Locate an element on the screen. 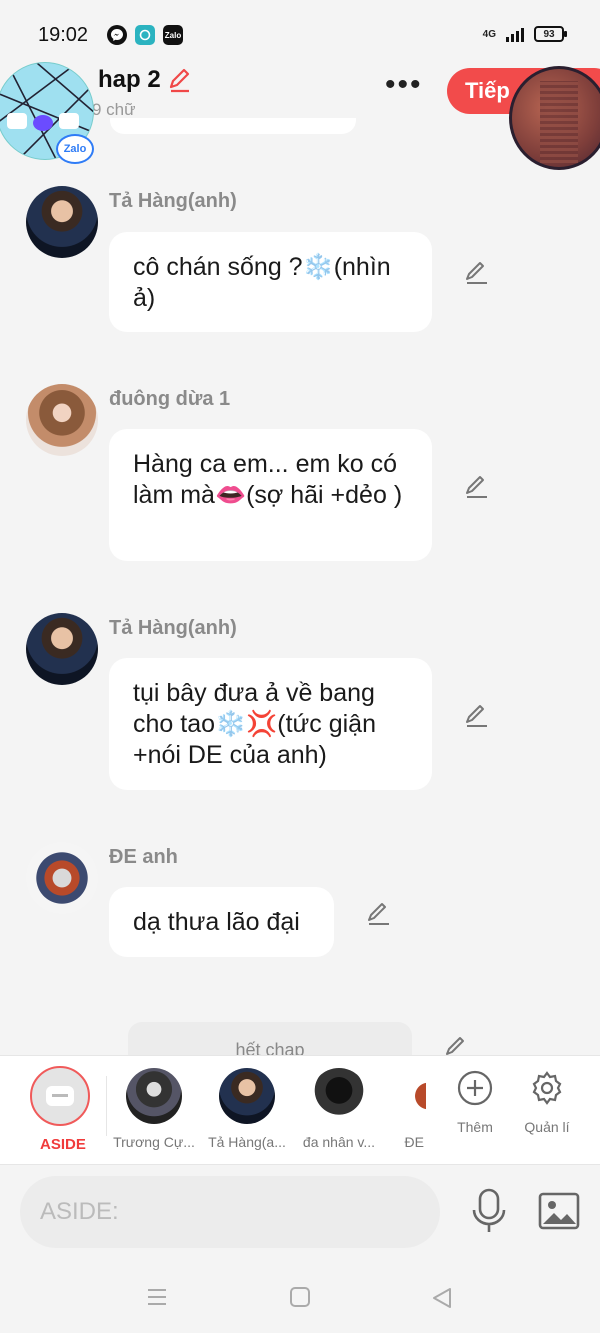 The width and height of the screenshot is (600, 1333). message-bubble: dạ thưa lão đại is located at coordinates (221, 922).